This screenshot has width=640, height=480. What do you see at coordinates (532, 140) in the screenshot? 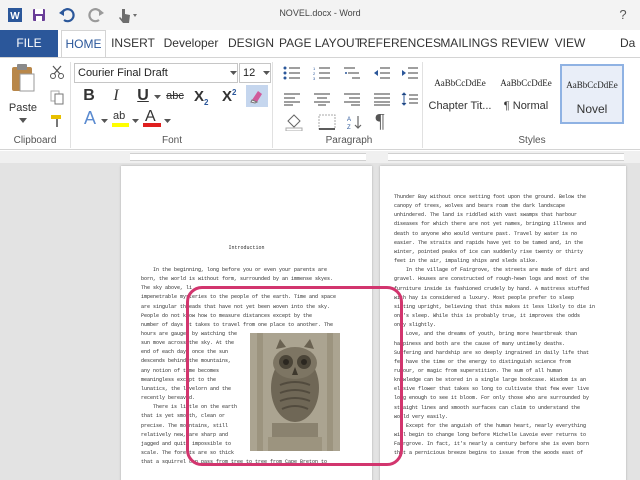
I see `styles-group-label: Styles` at bounding box center [532, 140].